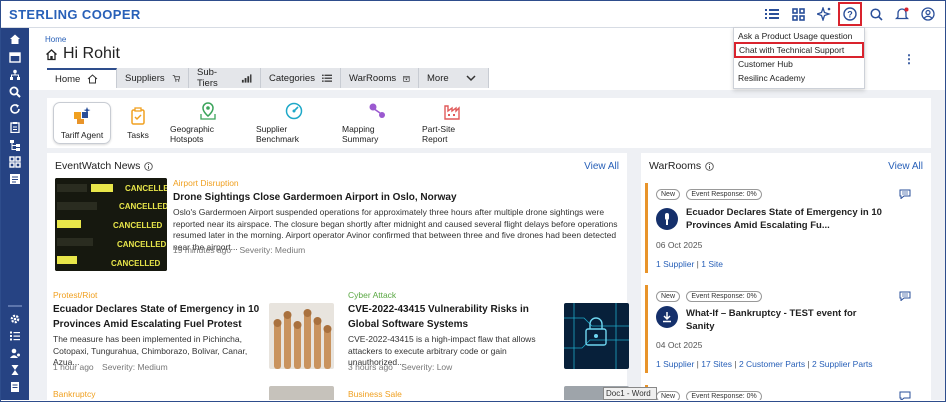 The width and height of the screenshot is (946, 402). What do you see at coordinates (15, 109) in the screenshot?
I see `refresh-icon` at bounding box center [15, 109].